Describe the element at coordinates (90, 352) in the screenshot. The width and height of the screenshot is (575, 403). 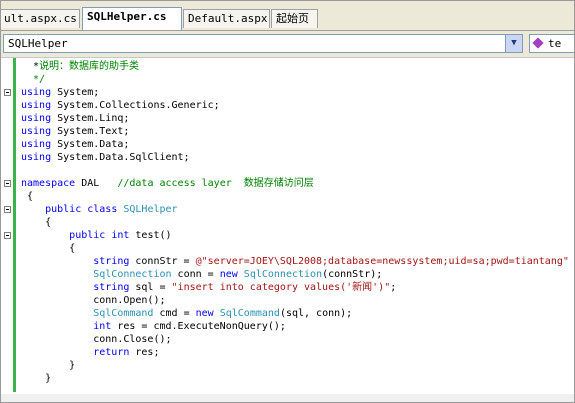
I see `code-text: return res;` at that location.